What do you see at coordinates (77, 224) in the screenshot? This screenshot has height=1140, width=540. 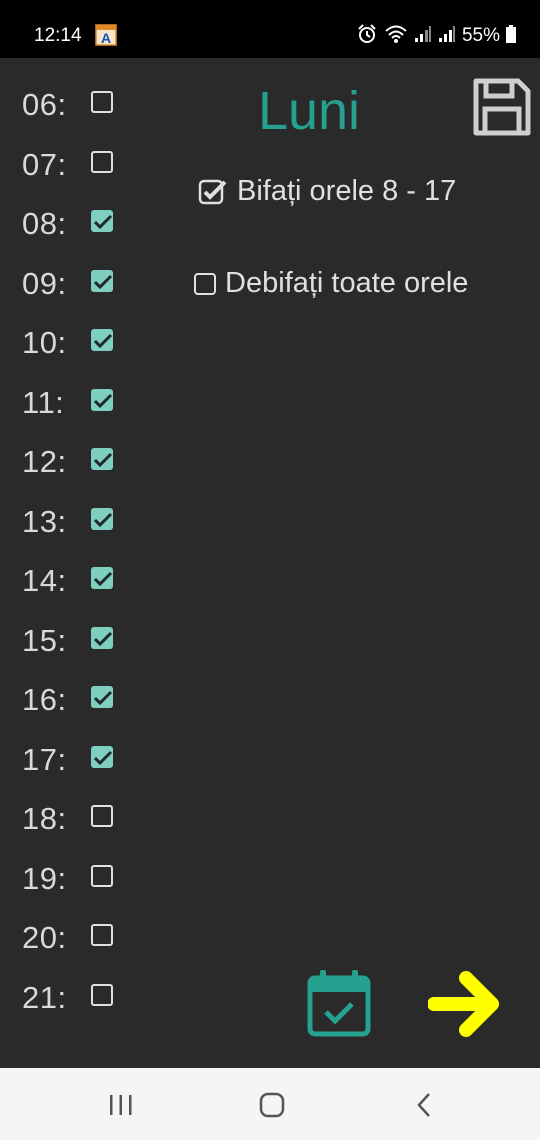 I see `hour-row: 08:` at bounding box center [77, 224].